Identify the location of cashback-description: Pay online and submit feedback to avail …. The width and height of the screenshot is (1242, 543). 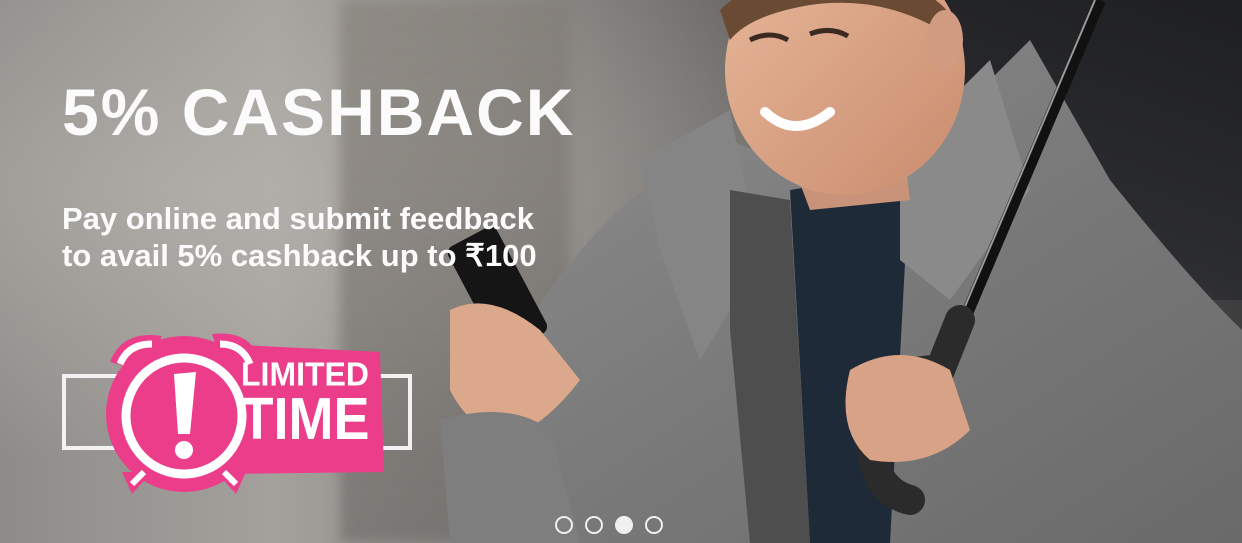
(332, 237).